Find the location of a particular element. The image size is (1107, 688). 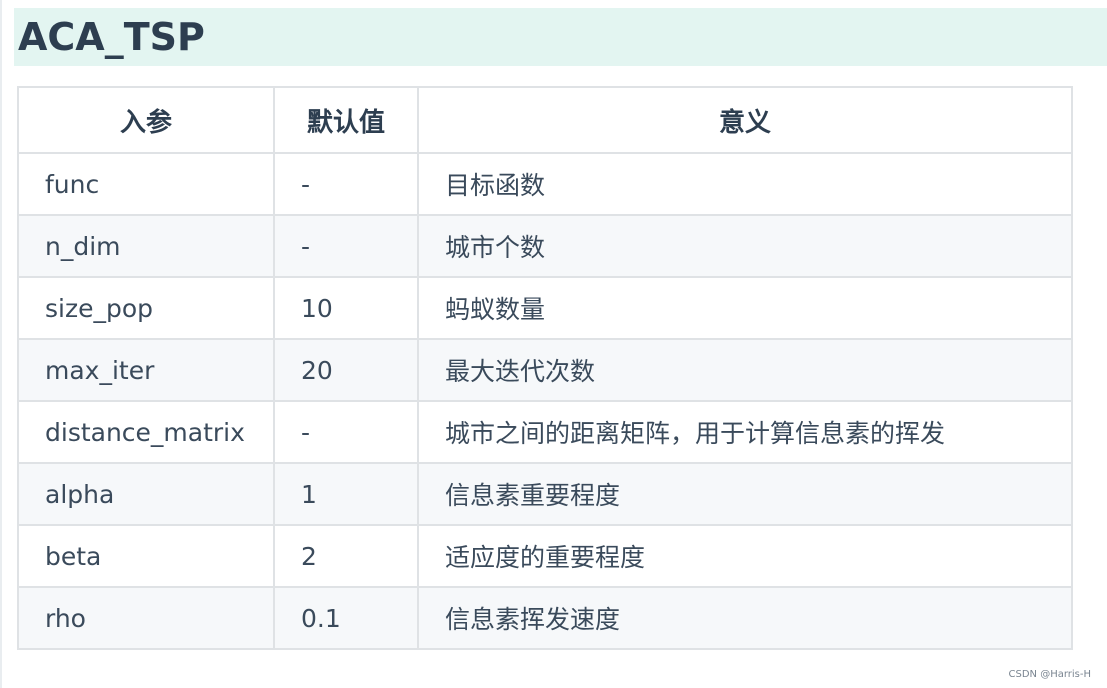

table-row: beta 2 适应度的重要程度 is located at coordinates (545, 556).